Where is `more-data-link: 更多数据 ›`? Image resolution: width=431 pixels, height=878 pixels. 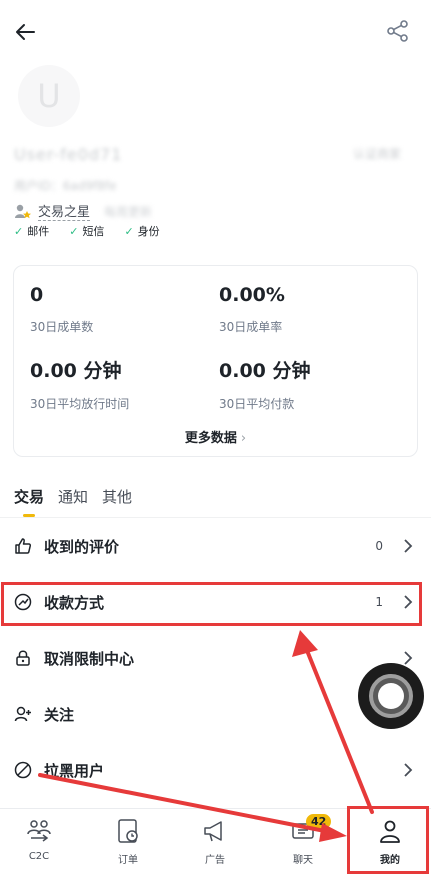
more-data-link: 更多数据 › is located at coordinates (215, 436).